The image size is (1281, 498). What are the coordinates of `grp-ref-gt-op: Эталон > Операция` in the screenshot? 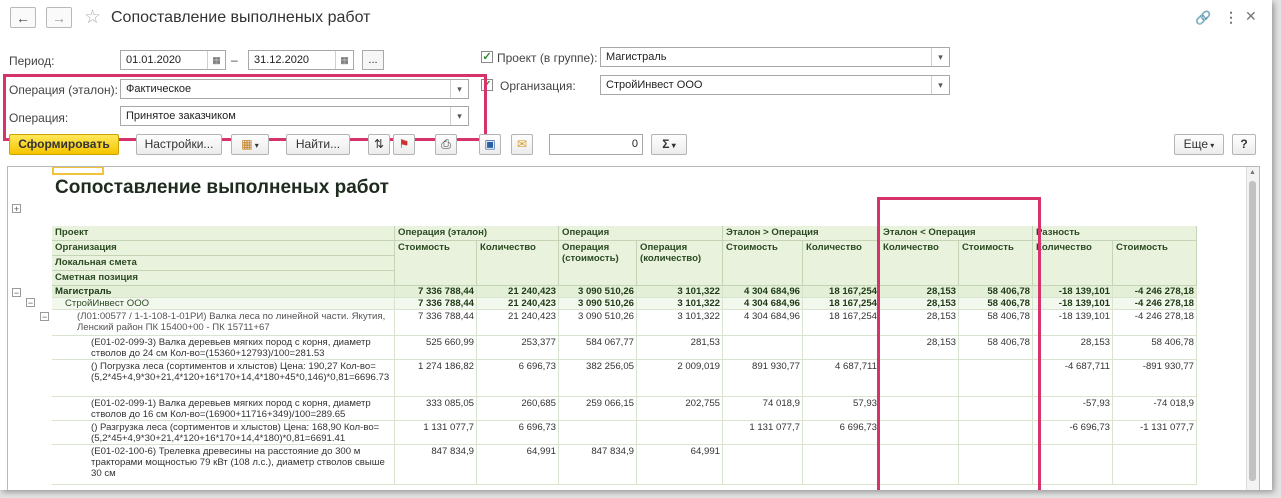 It's located at (801, 233).